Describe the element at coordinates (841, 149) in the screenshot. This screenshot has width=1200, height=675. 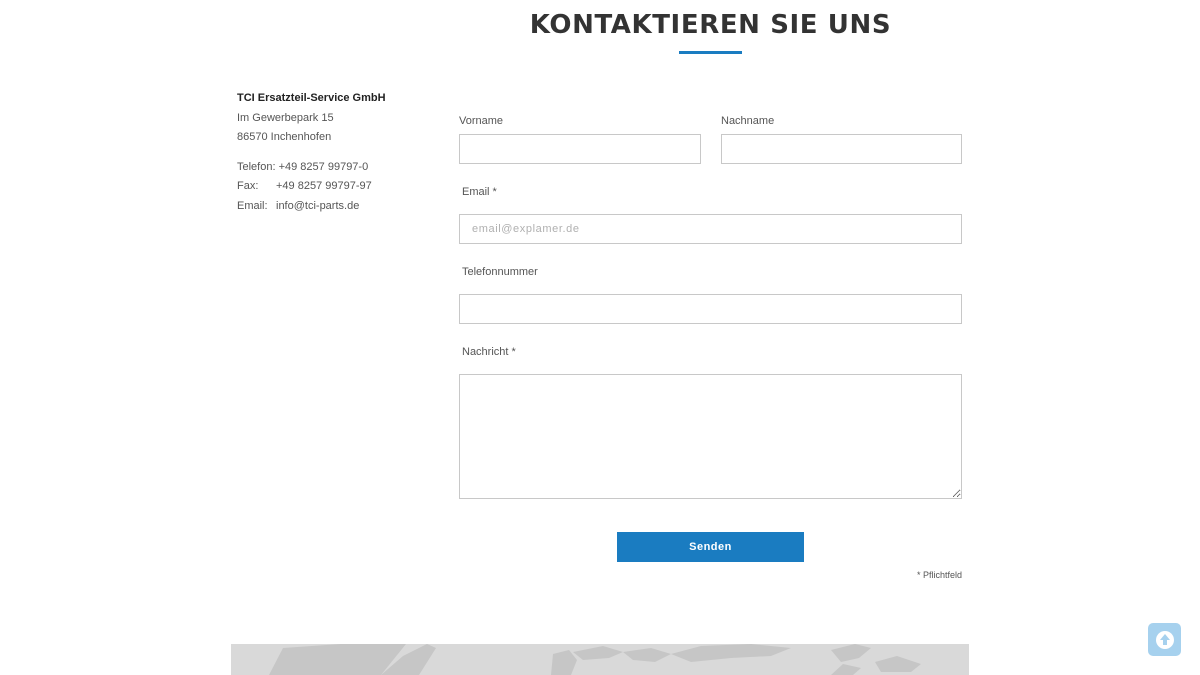
I see `lastname-input` at that location.